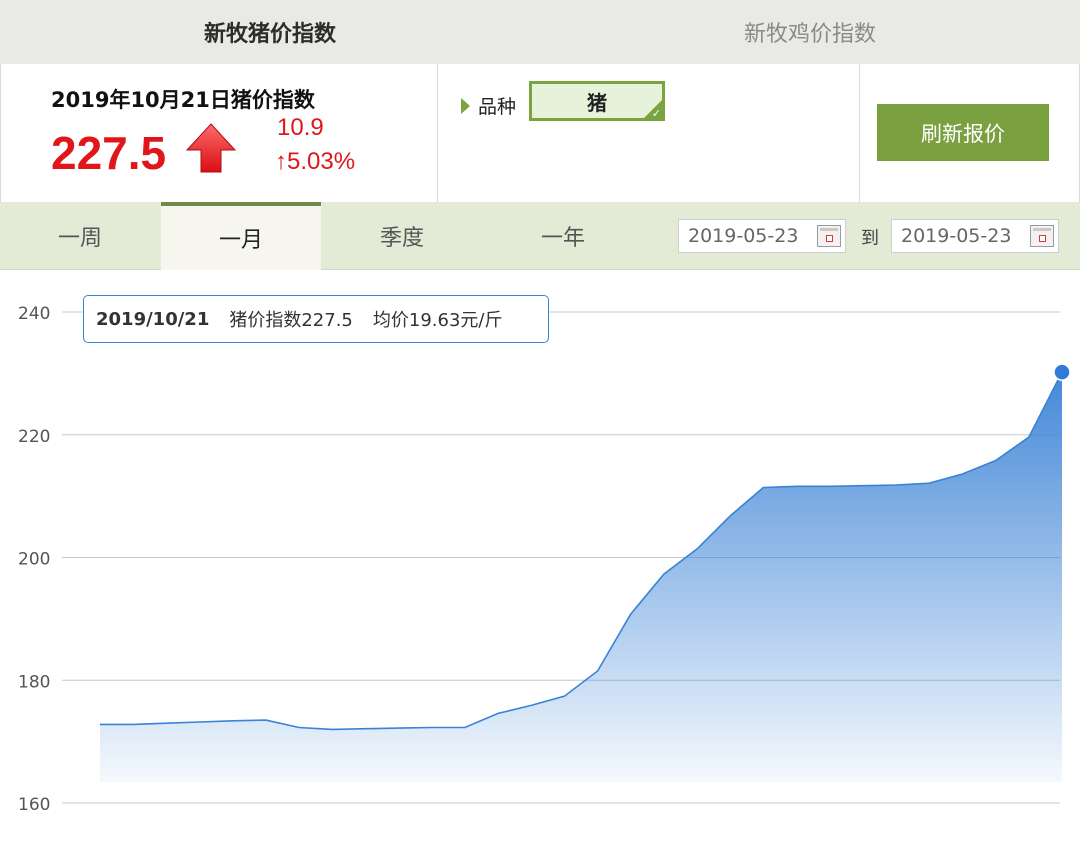 The width and height of the screenshot is (1080, 841). What do you see at coordinates (648, 133) in the screenshot?
I see `variety-panel: 品种 猪 ✓` at bounding box center [648, 133].